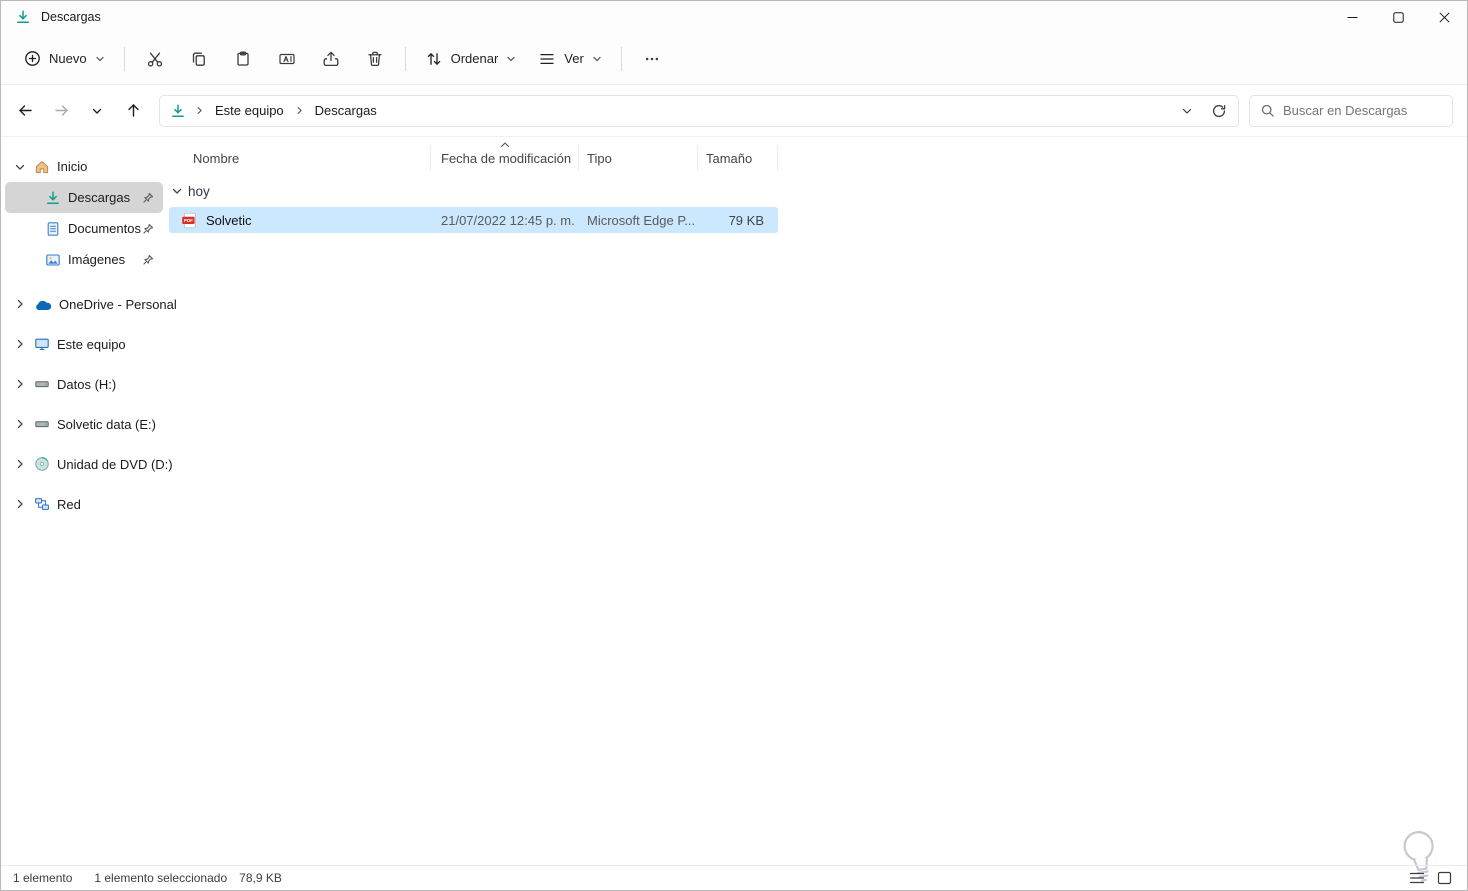 This screenshot has width=1468, height=891. What do you see at coordinates (91, 304) in the screenshot?
I see `sidebar-item-onedrive: OneDrive - Personal` at bounding box center [91, 304].